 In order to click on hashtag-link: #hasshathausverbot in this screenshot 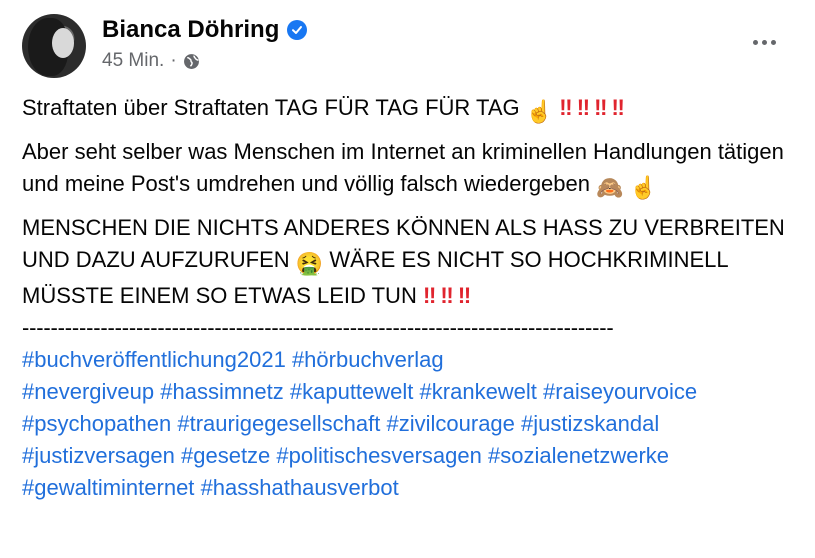, I will do `click(300, 487)`.